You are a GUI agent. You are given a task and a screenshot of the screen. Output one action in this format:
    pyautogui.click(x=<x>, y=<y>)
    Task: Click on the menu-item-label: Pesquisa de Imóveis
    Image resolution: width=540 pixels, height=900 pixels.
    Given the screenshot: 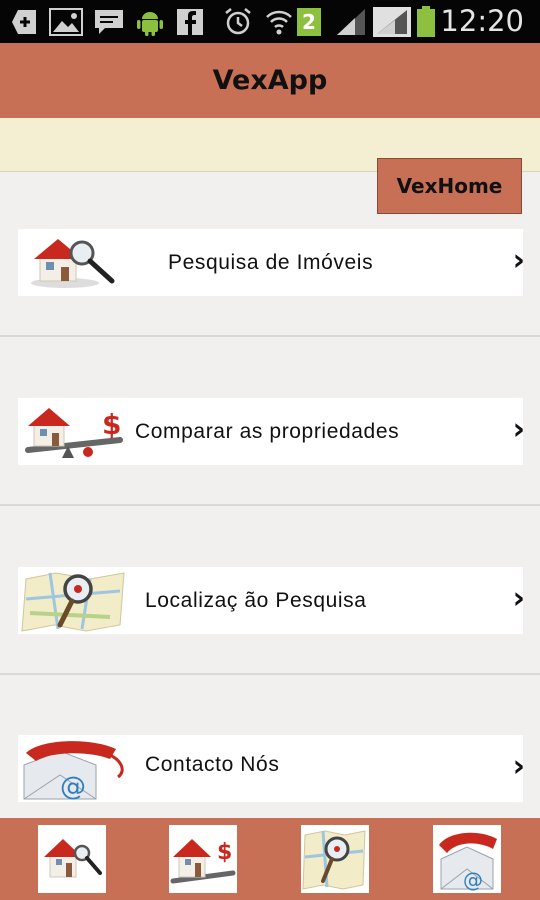 What is the action you would take?
    pyautogui.click(x=271, y=262)
    